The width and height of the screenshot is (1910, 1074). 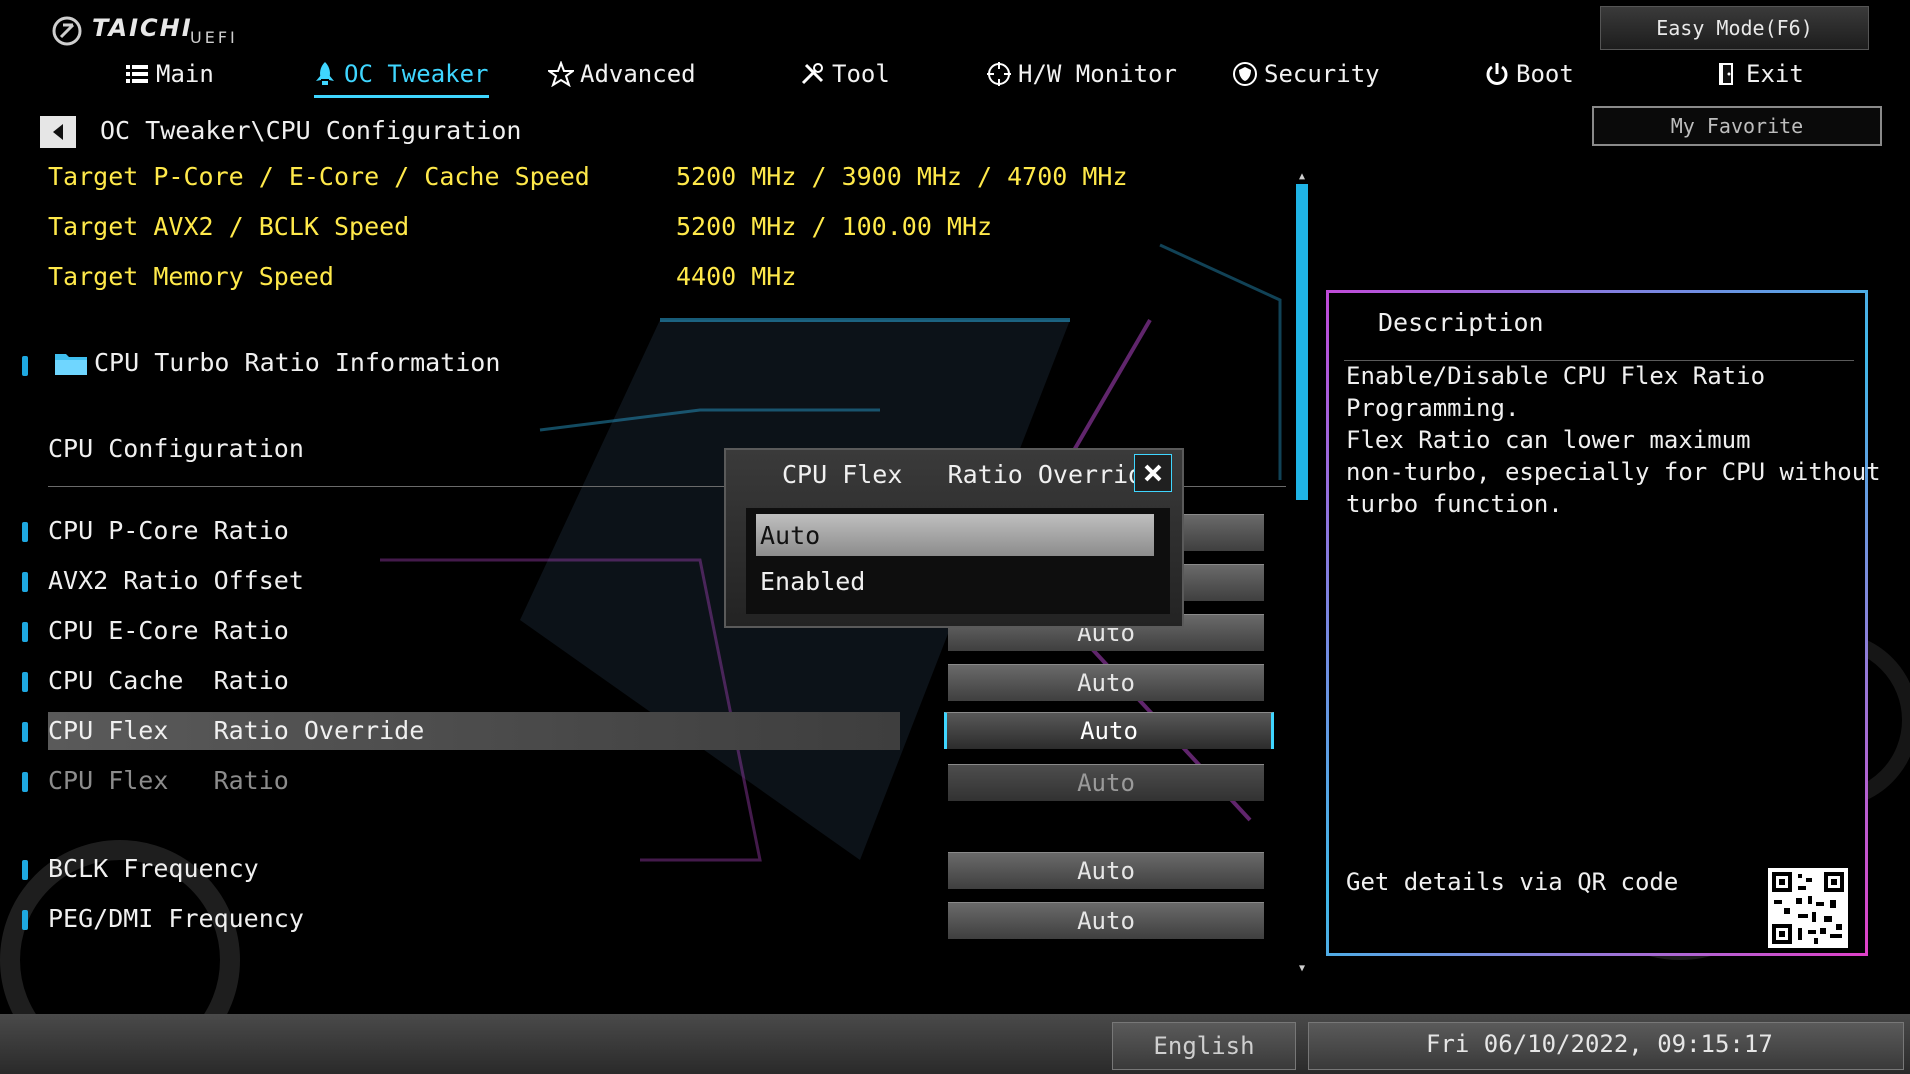 I want to click on brand-sub: UEFI, so click(x=214, y=37).